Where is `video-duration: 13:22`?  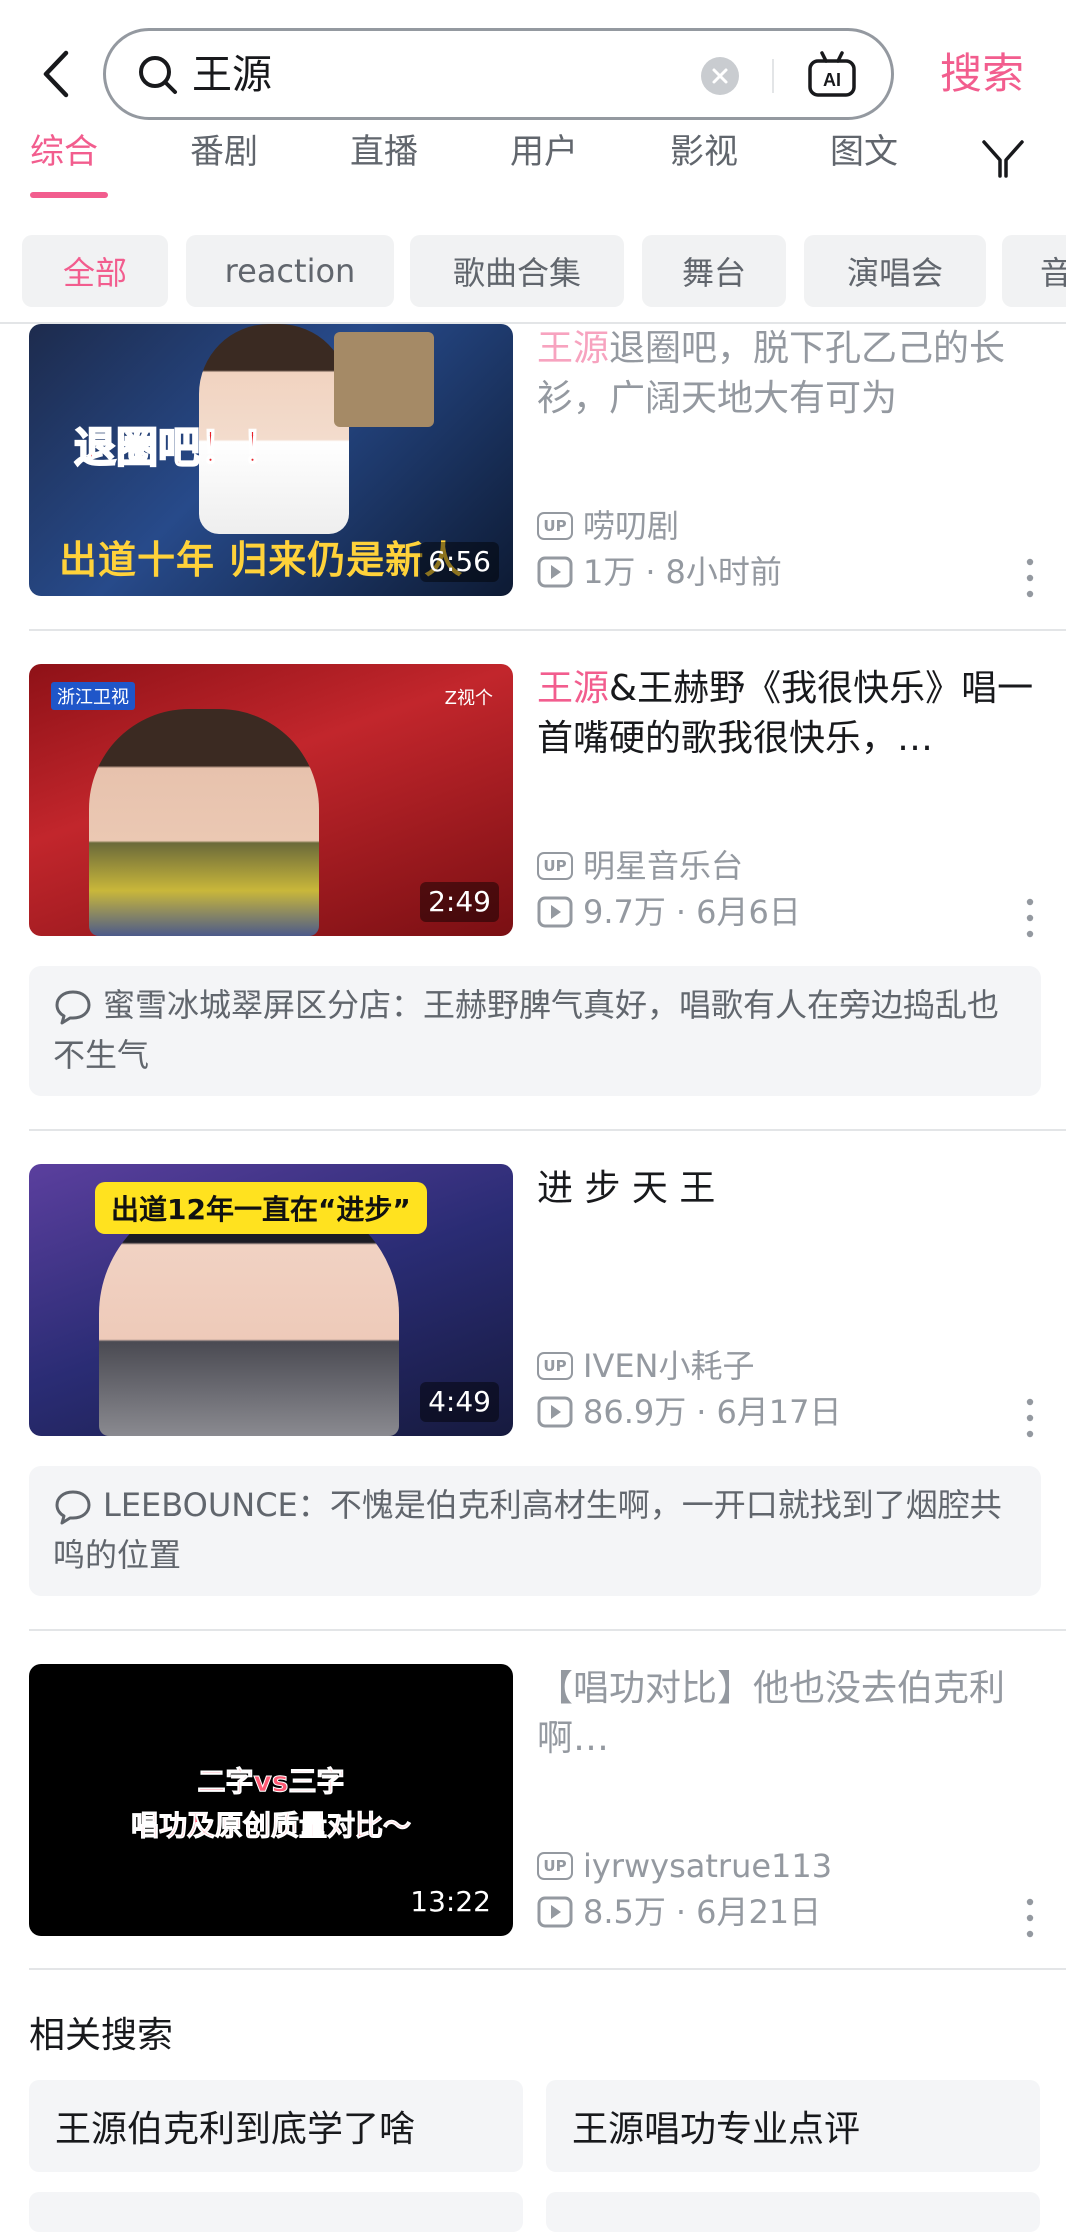
video-duration: 13:22 is located at coordinates (450, 1901).